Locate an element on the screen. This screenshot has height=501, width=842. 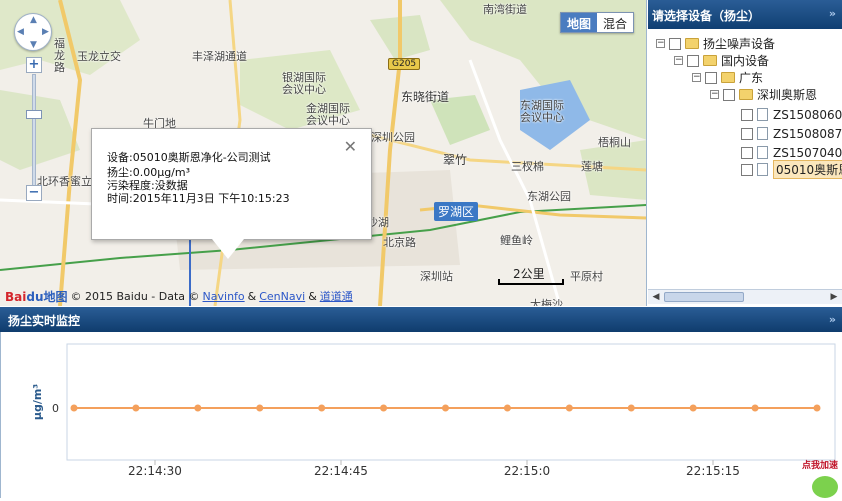
info-time: 时间:2015年11月3日 下午10:15:23 is located at coordinates (198, 198).